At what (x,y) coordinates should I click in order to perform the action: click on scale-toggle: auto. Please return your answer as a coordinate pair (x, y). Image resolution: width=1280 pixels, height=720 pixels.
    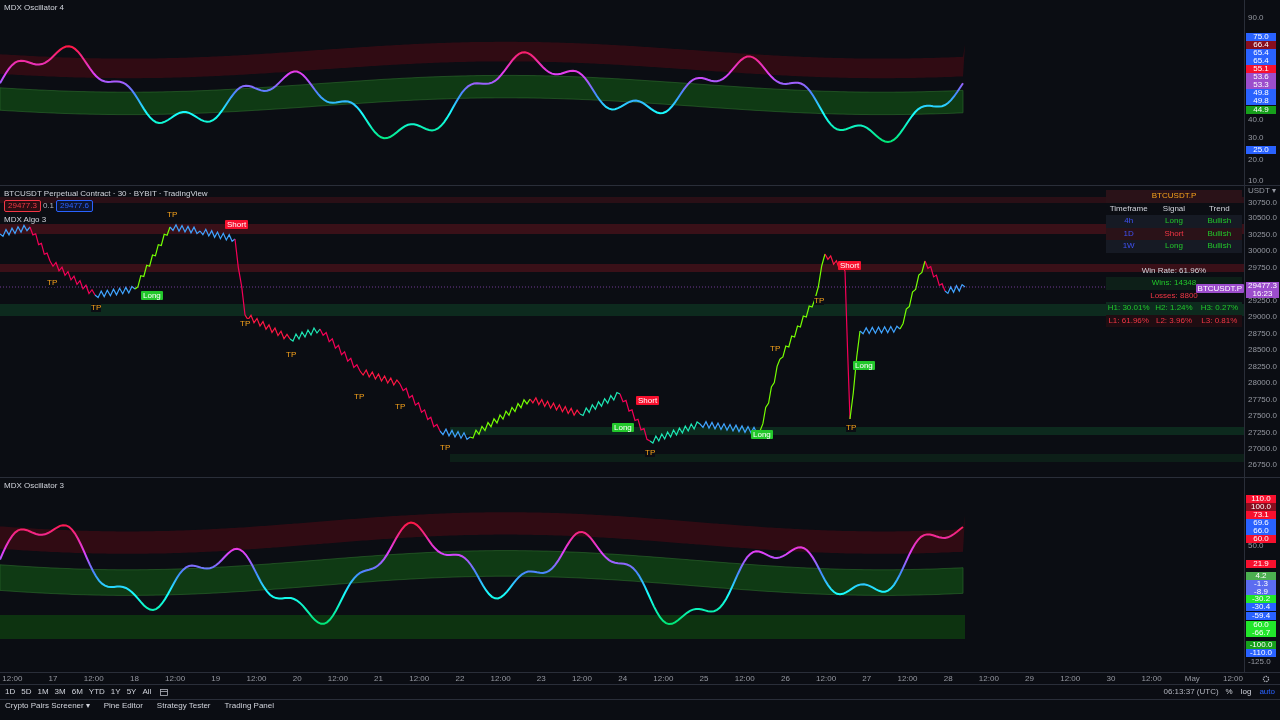
    Looking at the image, I should click on (1267, 692).